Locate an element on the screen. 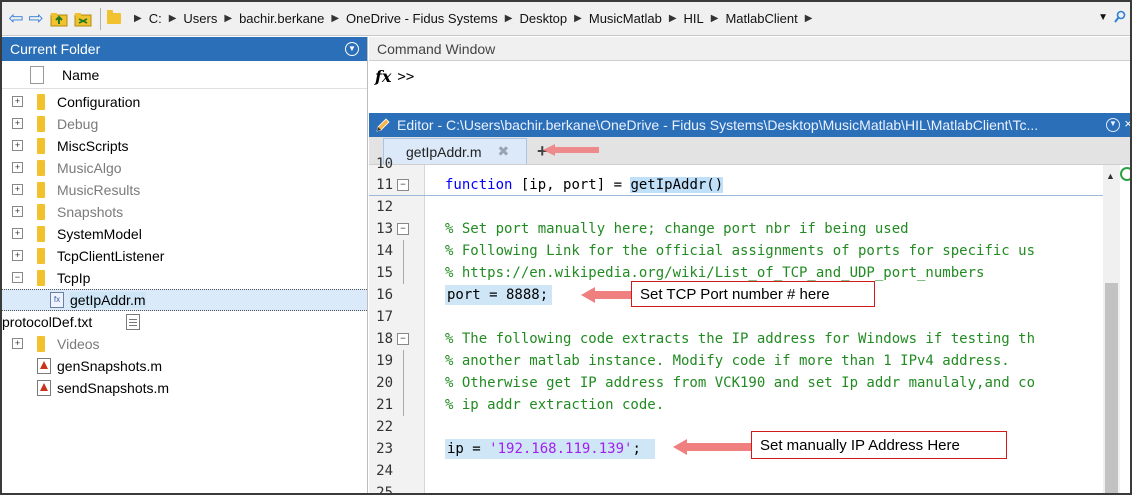 The width and height of the screenshot is (1132, 495). item-label: Snapshots is located at coordinates (90, 212).